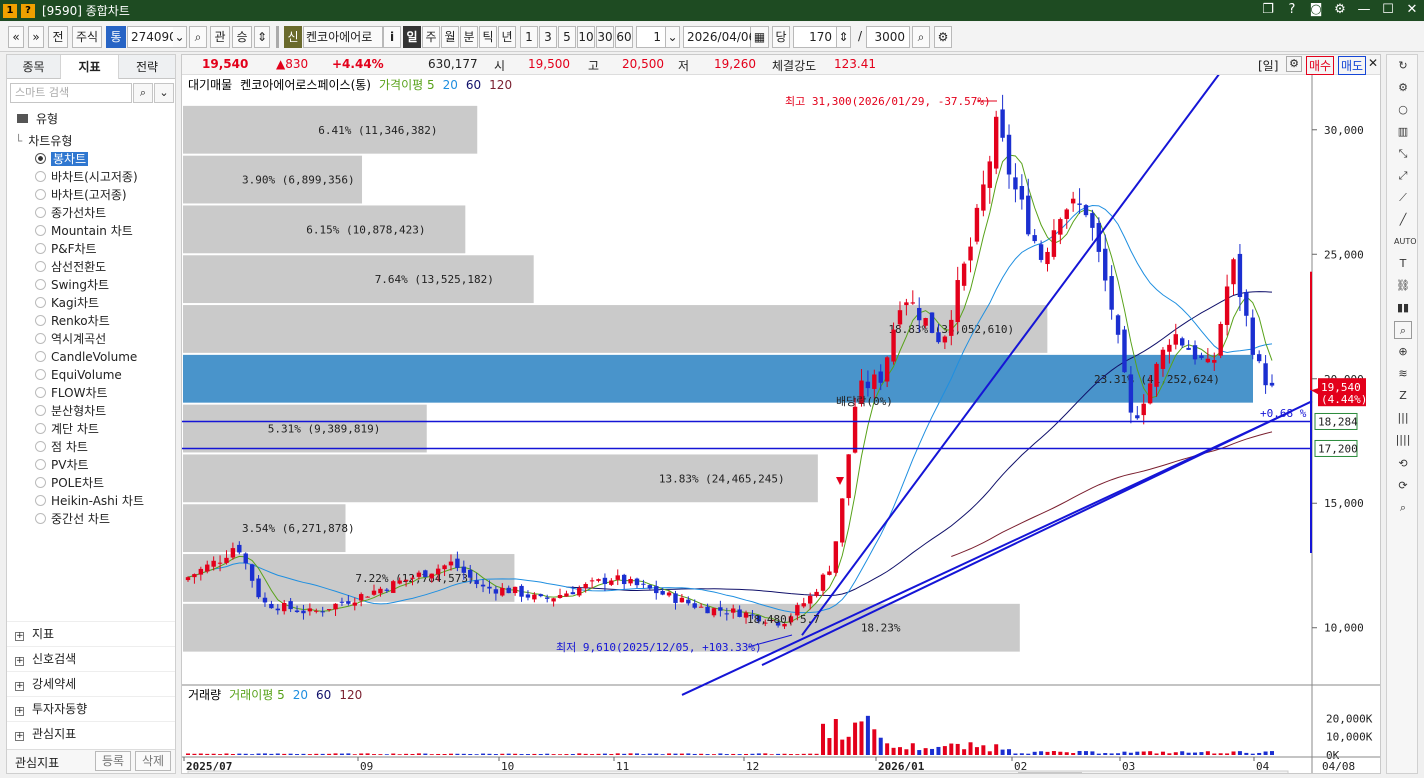  What do you see at coordinates (28, 10) in the screenshot?
I see `help-badge-icon: ?` at bounding box center [28, 10].